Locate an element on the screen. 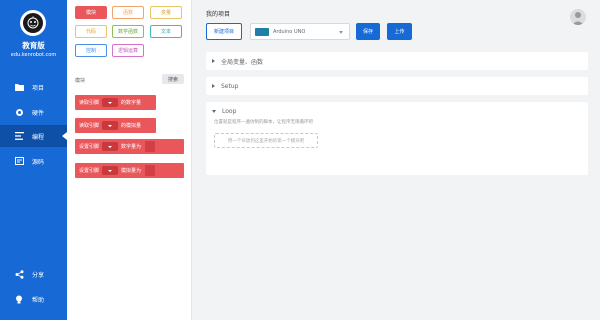  block-read-digital: 读取引脚 的数字量 is located at coordinates (115, 102).